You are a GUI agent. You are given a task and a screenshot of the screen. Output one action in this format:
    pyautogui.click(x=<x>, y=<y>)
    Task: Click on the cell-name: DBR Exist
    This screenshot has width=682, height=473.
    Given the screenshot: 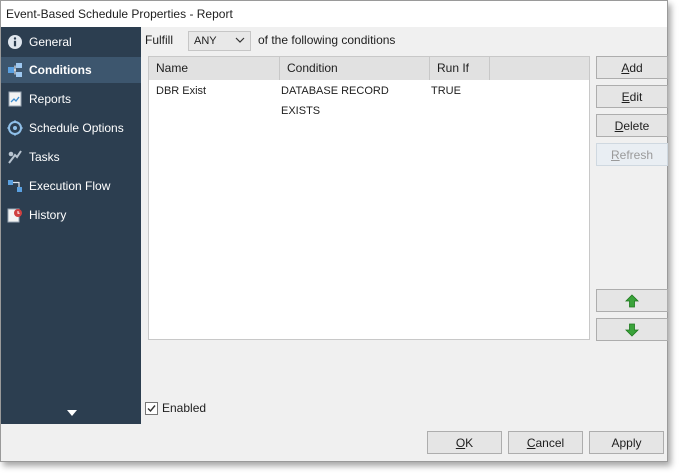 What is the action you would take?
    pyautogui.click(x=181, y=91)
    